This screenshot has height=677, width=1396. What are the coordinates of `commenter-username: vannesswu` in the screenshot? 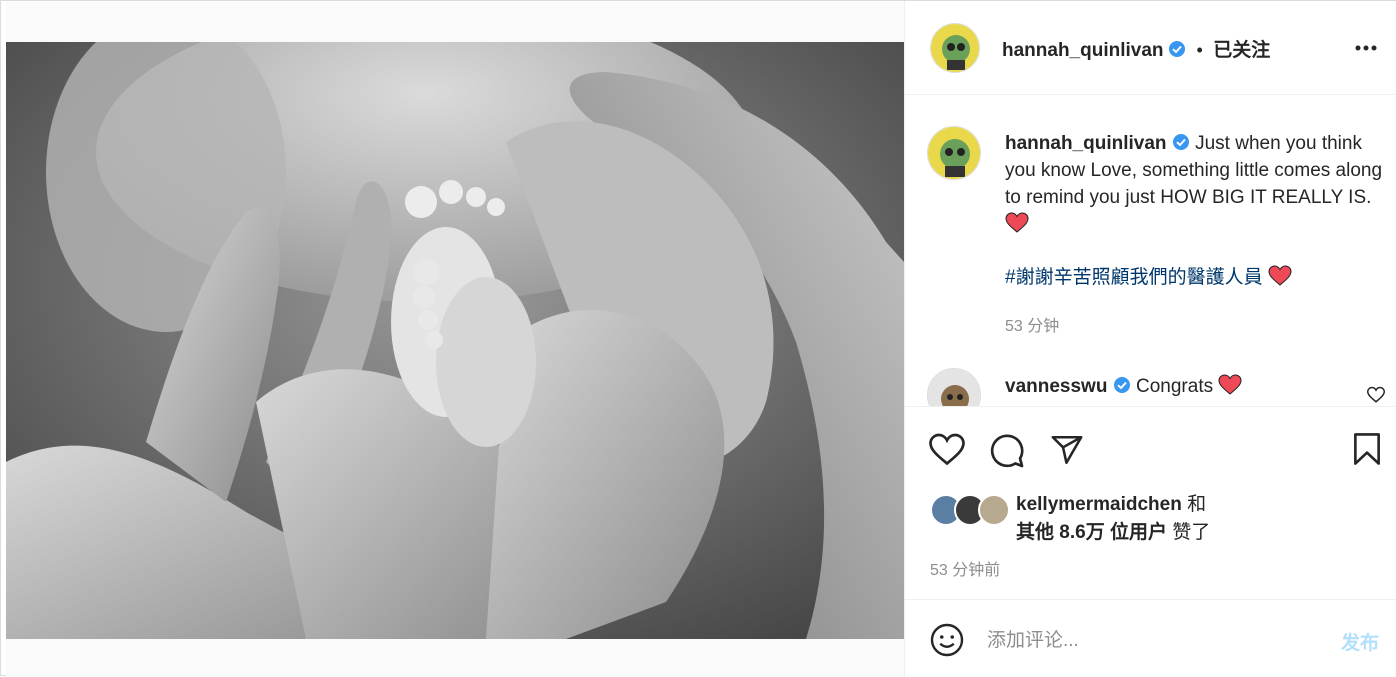 It's located at (1056, 386).